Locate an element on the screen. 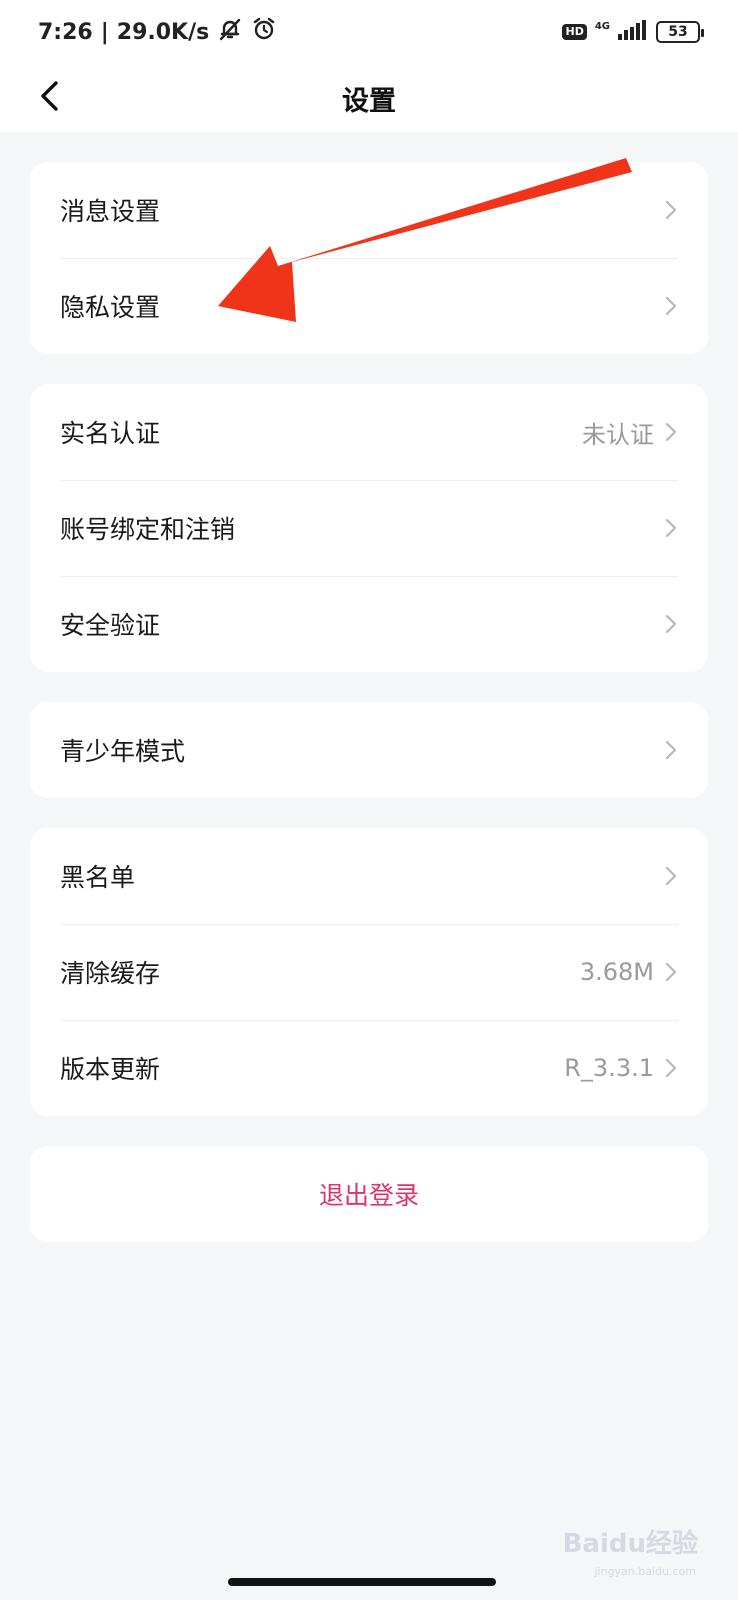 The image size is (738, 1600). logout-label: 退出登录 is located at coordinates (368, 1195).